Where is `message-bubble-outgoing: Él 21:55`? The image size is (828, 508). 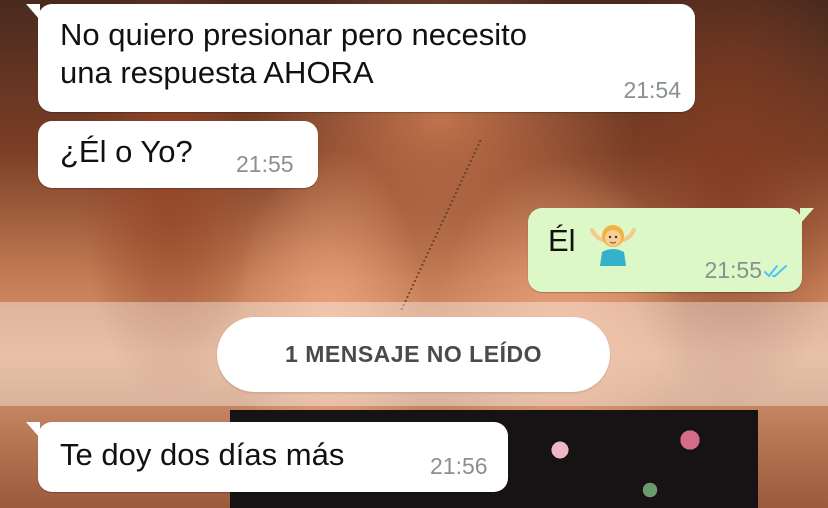 message-bubble-outgoing: Él 21:55 is located at coordinates (671, 250).